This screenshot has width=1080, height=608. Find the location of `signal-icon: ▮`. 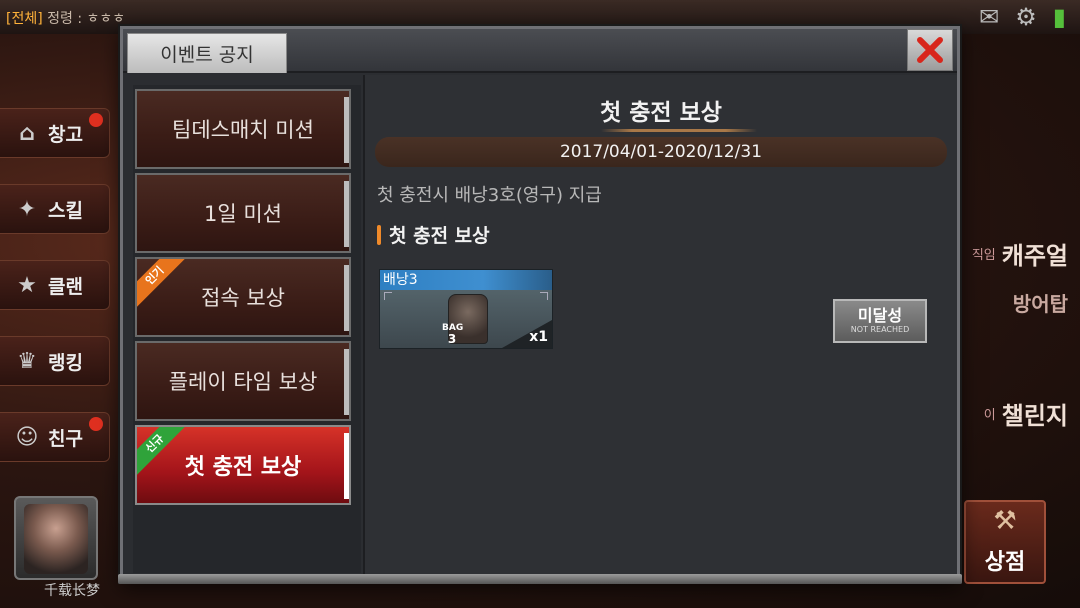

signal-icon: ▮ is located at coordinates (1059, 17).